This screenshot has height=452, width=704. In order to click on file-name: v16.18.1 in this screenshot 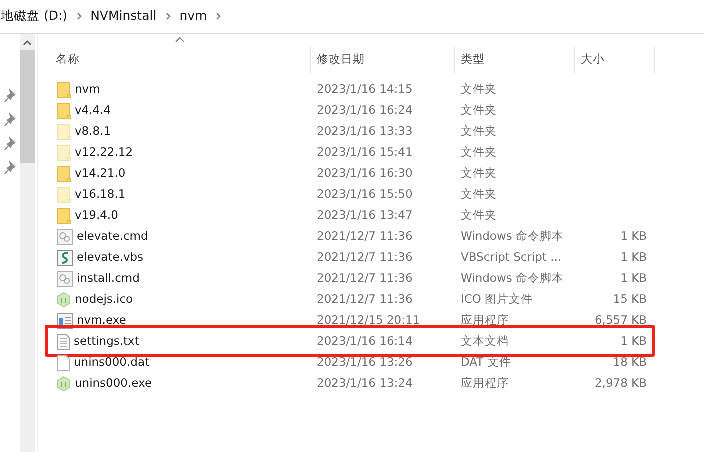, I will do `click(100, 195)`.